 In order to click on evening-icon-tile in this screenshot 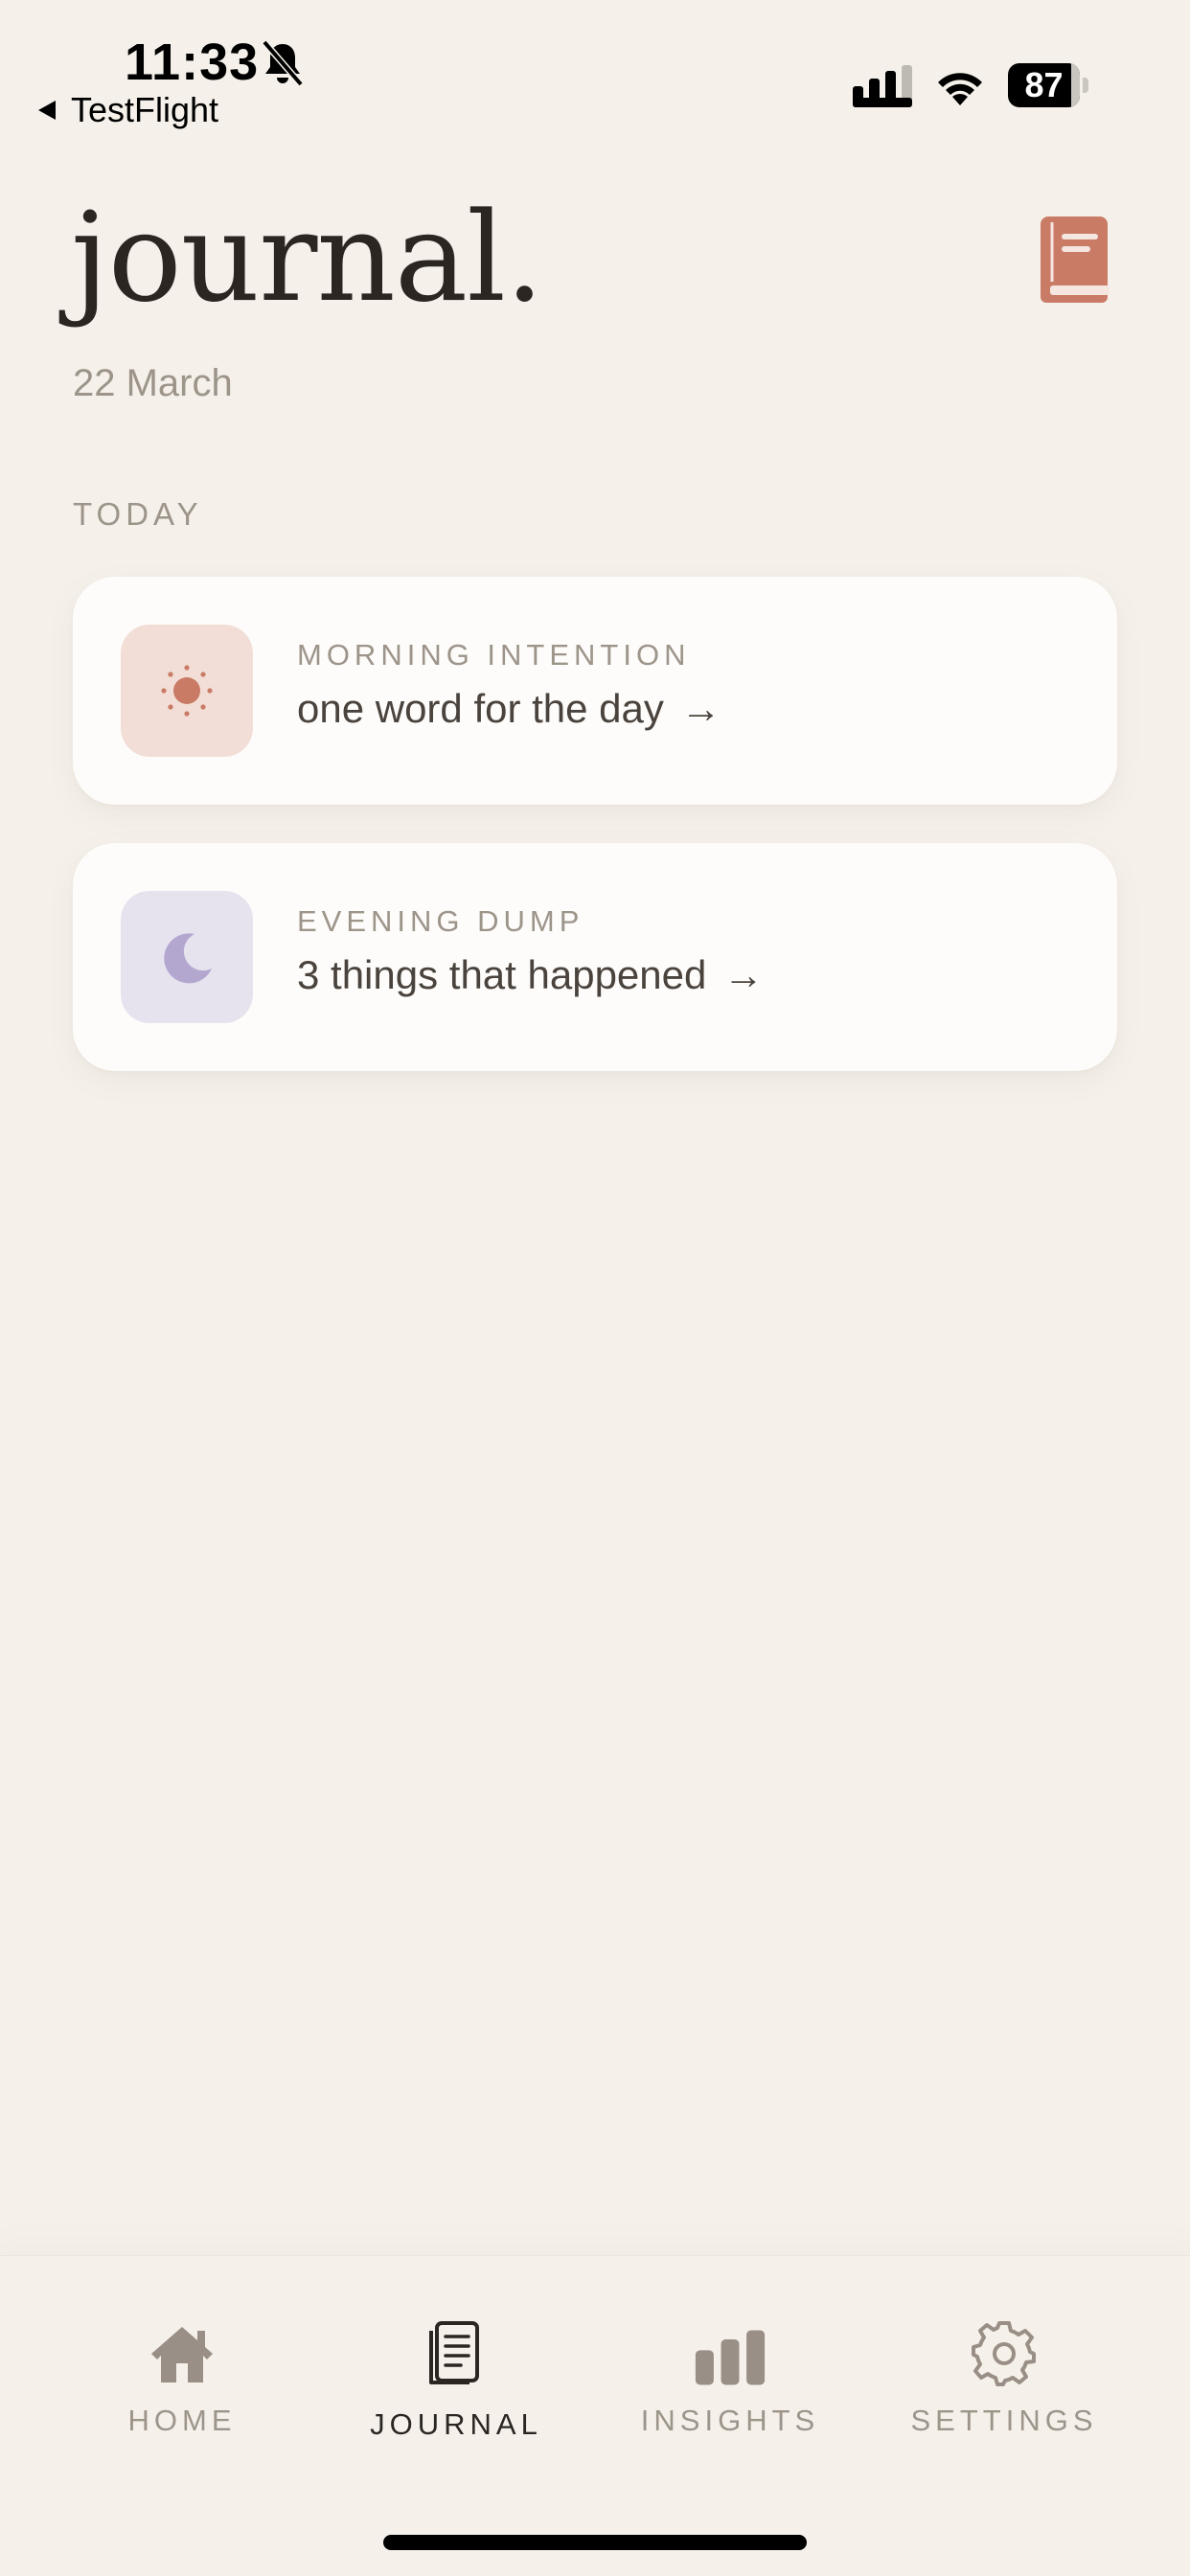, I will do `click(187, 957)`.